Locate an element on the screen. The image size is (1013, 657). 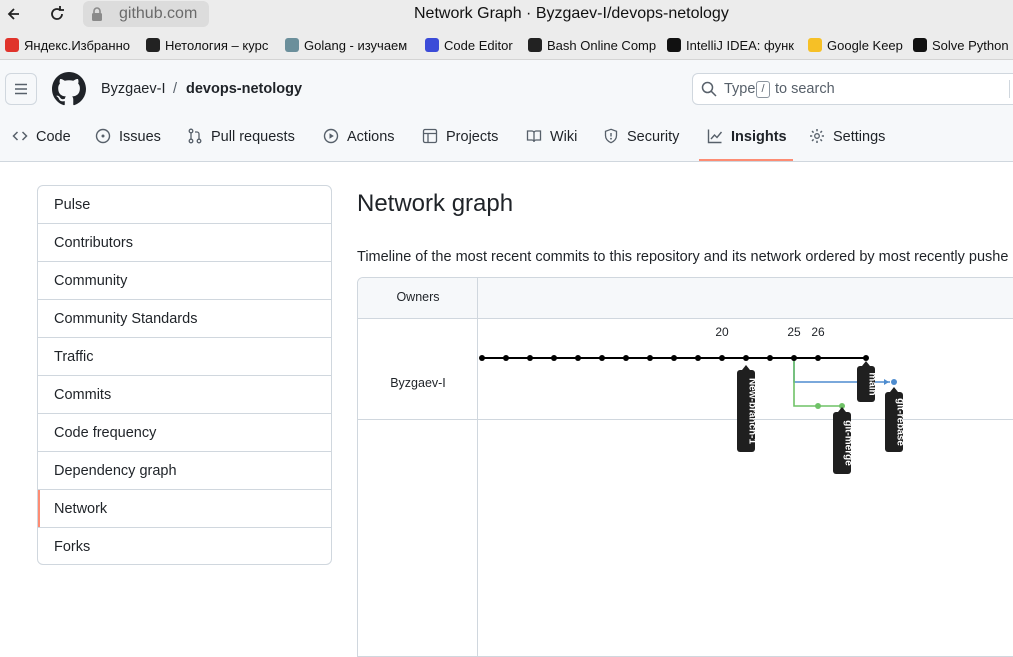
sidebar-item-community-standards: Community Standards is located at coordinates (184, 319).